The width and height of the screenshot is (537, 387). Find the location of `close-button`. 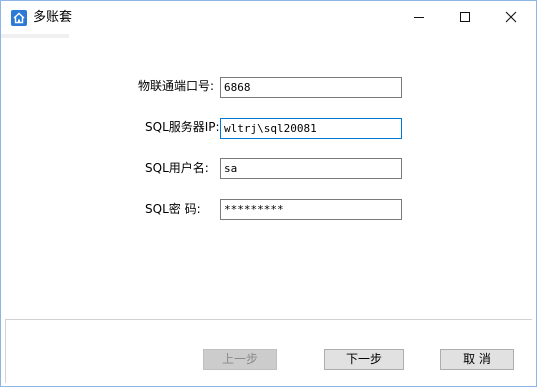

close-button is located at coordinates (511, 17).